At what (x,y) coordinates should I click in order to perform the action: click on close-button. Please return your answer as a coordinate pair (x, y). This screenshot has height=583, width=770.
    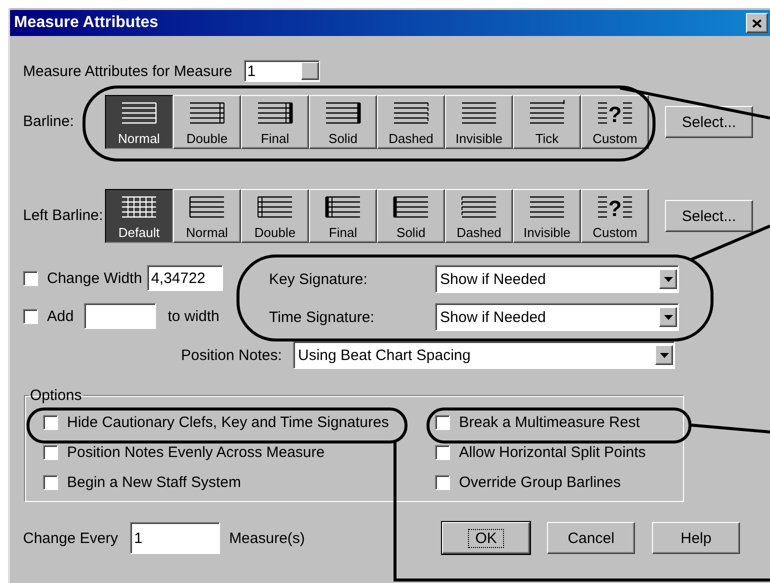
    Looking at the image, I should click on (757, 23).